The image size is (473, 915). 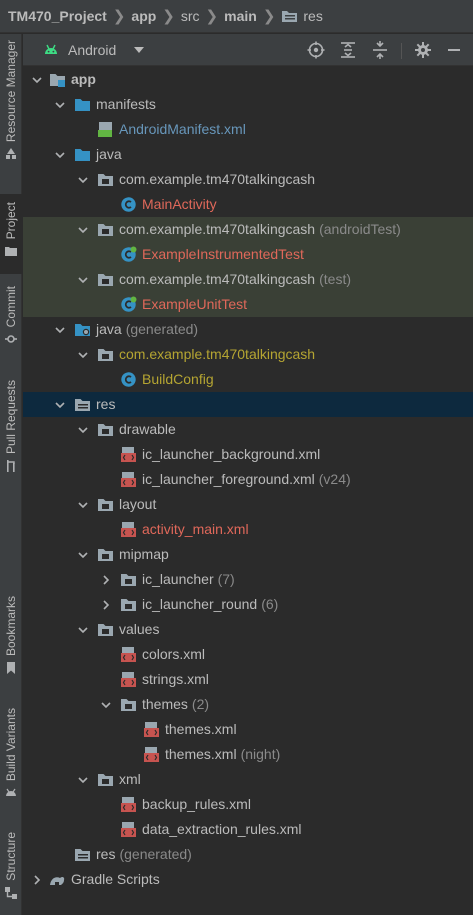 I want to click on tree-node-label: themes (2), so click(x=175, y=704).